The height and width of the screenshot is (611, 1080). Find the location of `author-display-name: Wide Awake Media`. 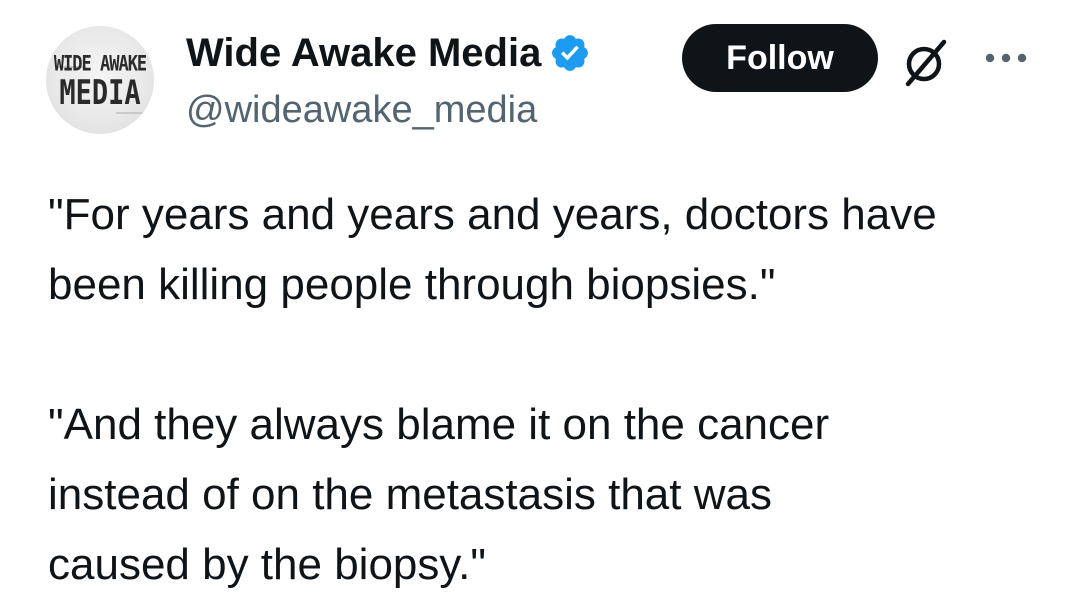

author-display-name: Wide Awake Media is located at coordinates (363, 53).